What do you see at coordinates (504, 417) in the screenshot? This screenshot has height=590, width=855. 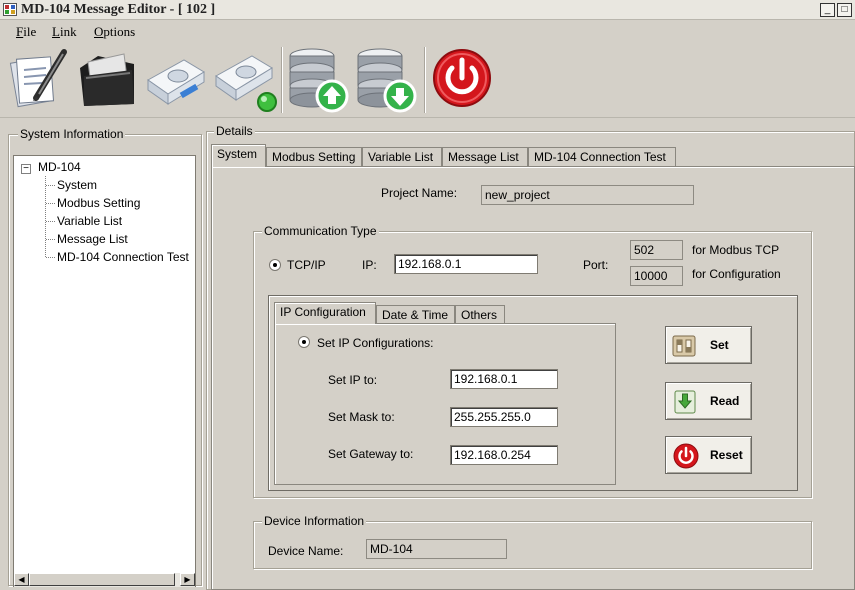 I see `set-mask-input: 255.255.255.0` at bounding box center [504, 417].